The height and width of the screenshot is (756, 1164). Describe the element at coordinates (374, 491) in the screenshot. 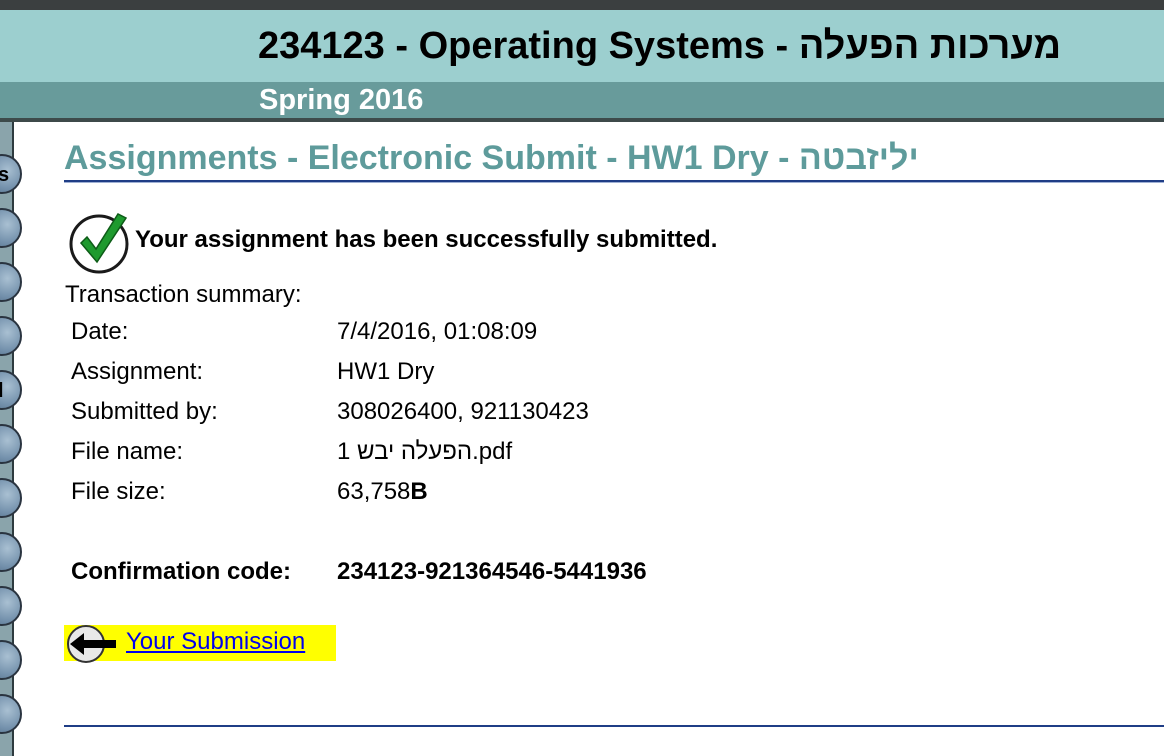

I see `file-size-value: 63,758` at that location.